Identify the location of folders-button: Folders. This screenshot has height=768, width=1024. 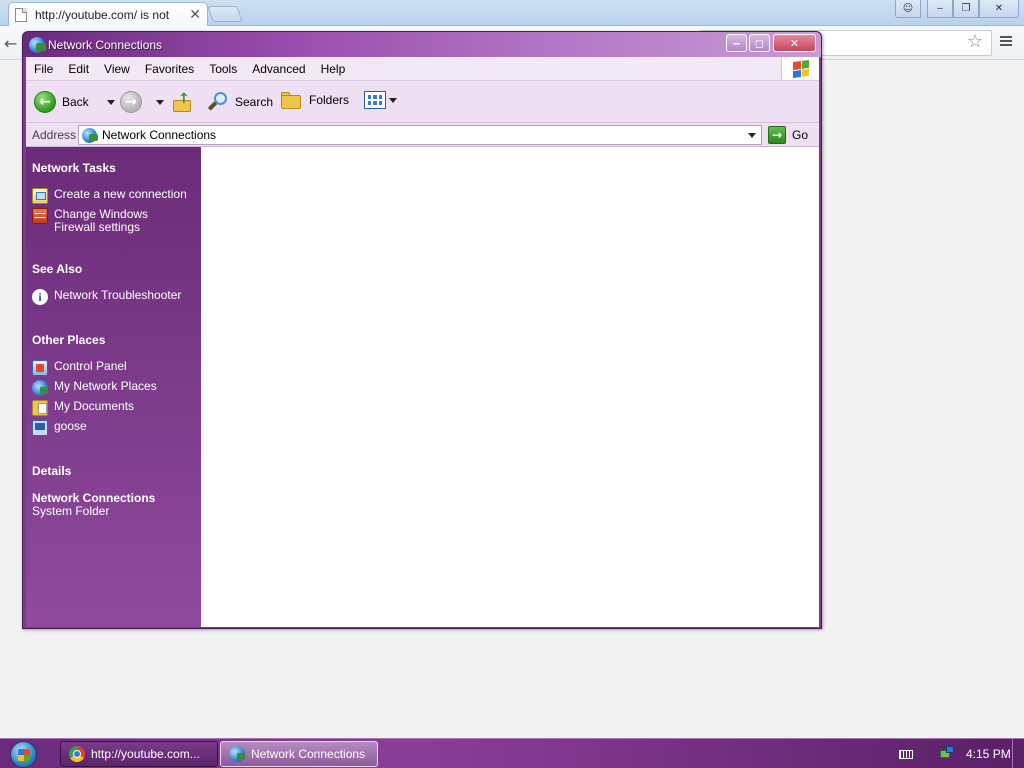
(315, 100).